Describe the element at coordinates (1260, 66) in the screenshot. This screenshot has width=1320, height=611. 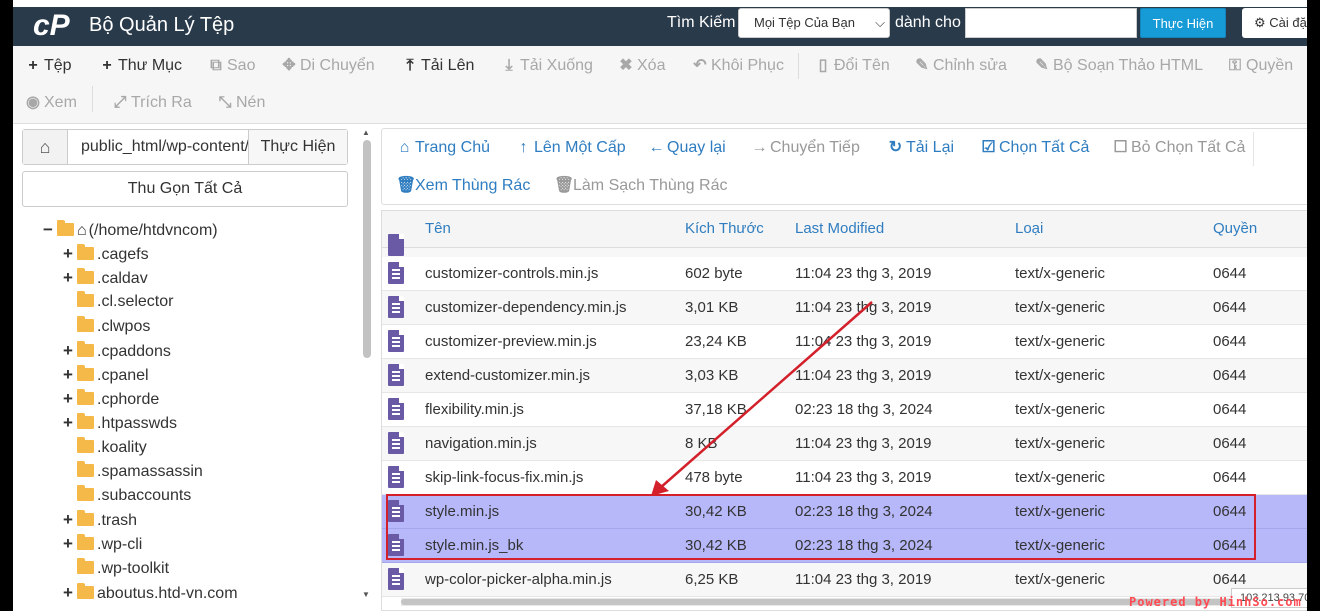
I see `permissions-button: ⚿ Quyền` at that location.